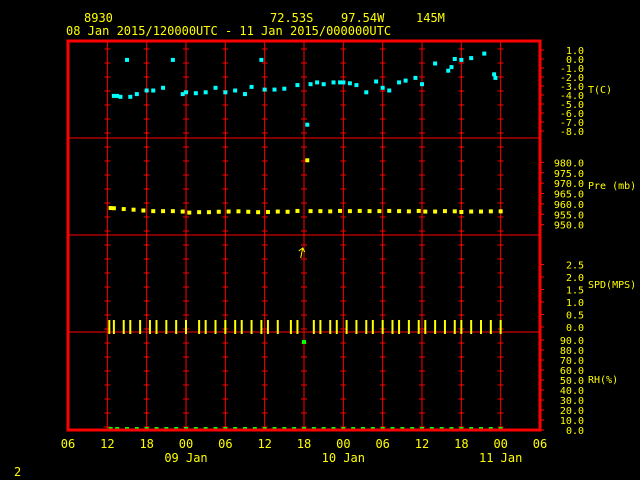 The width and height of the screenshot is (640, 480). Describe the element at coordinates (569, 174) in the screenshot. I see `y-tick-label: 975.0` at that location.